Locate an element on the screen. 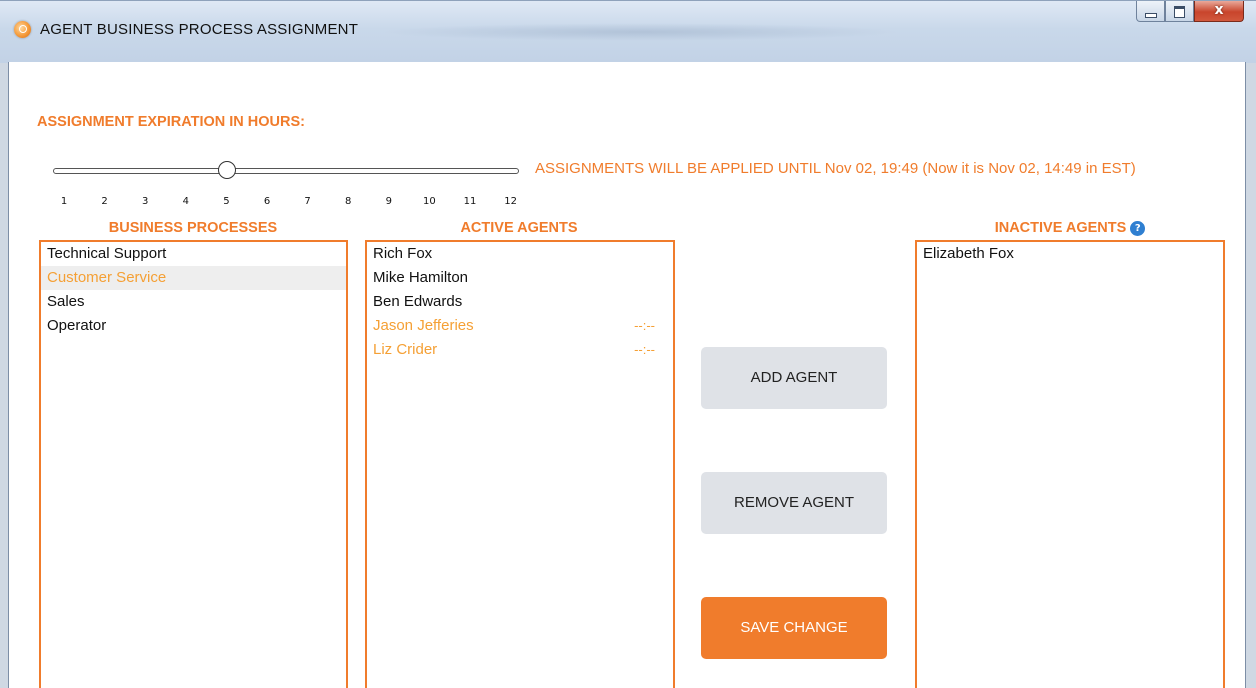  inactive-agents-title: INACTIVE AGENTS is located at coordinates (1060, 228).